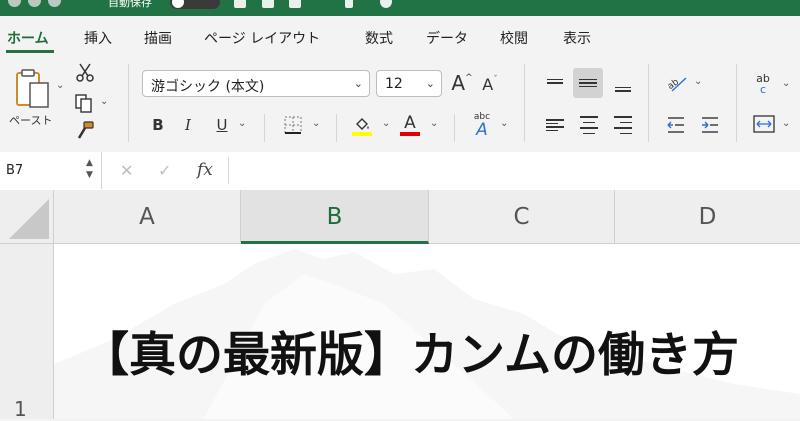 Image resolution: width=800 pixels, height=421 pixels. Describe the element at coordinates (28, 38) in the screenshot. I see `tab-home: ホーム` at that location.